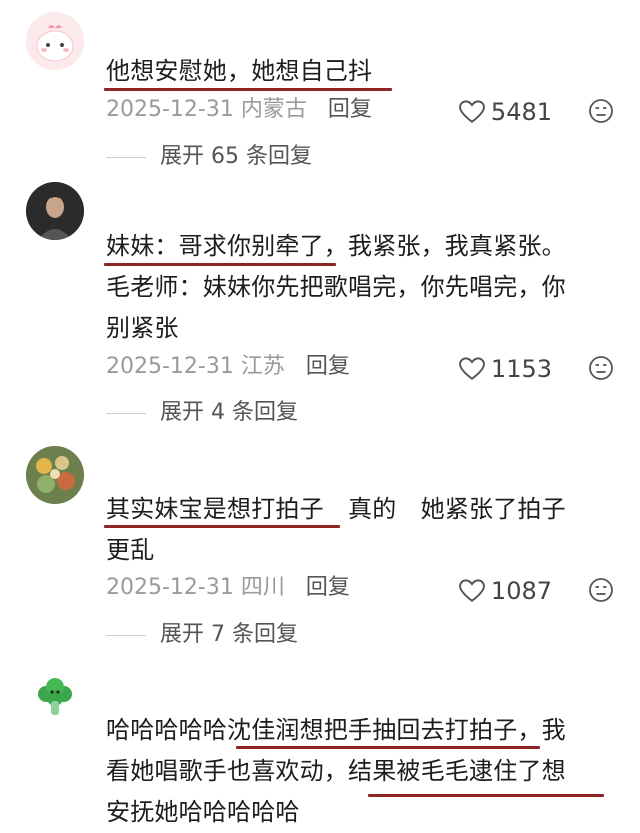 Image resolution: width=640 pixels, height=833 pixels. I want to click on comment-meta: 2025-12-31 四川 回复, so click(228, 587).